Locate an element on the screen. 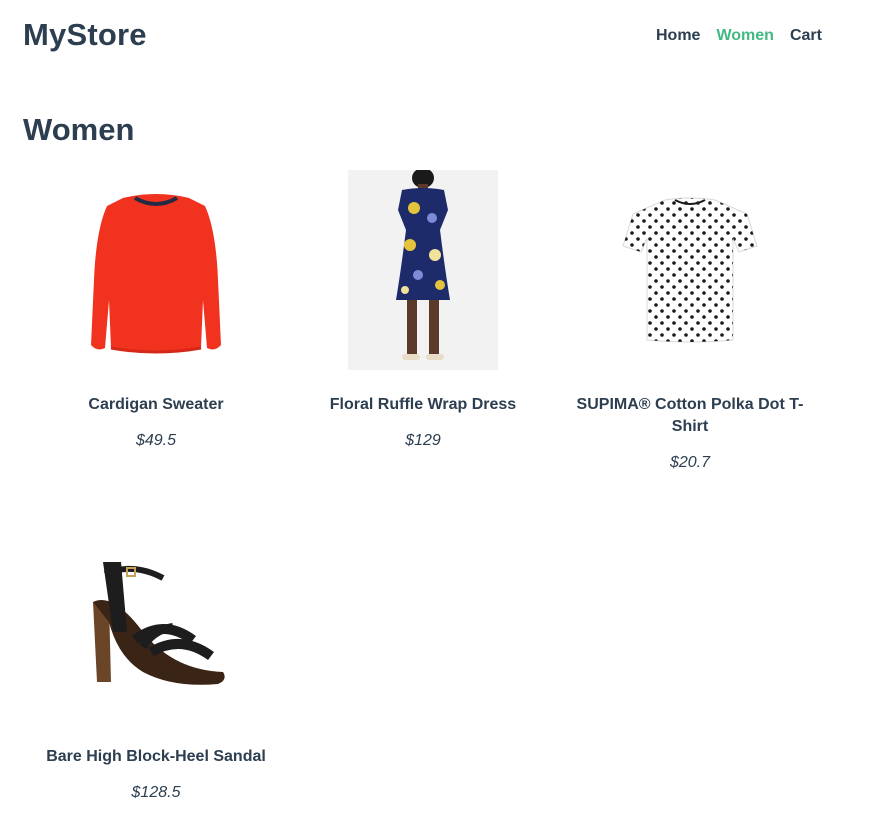  store-logo: MyStore is located at coordinates (85, 35).